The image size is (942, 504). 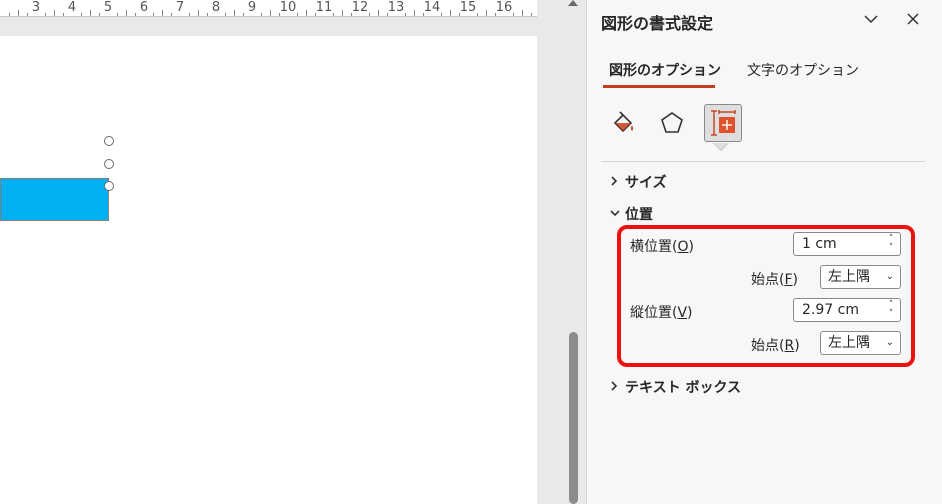 What do you see at coordinates (573, 418) in the screenshot?
I see `scroll-thumb` at bounding box center [573, 418].